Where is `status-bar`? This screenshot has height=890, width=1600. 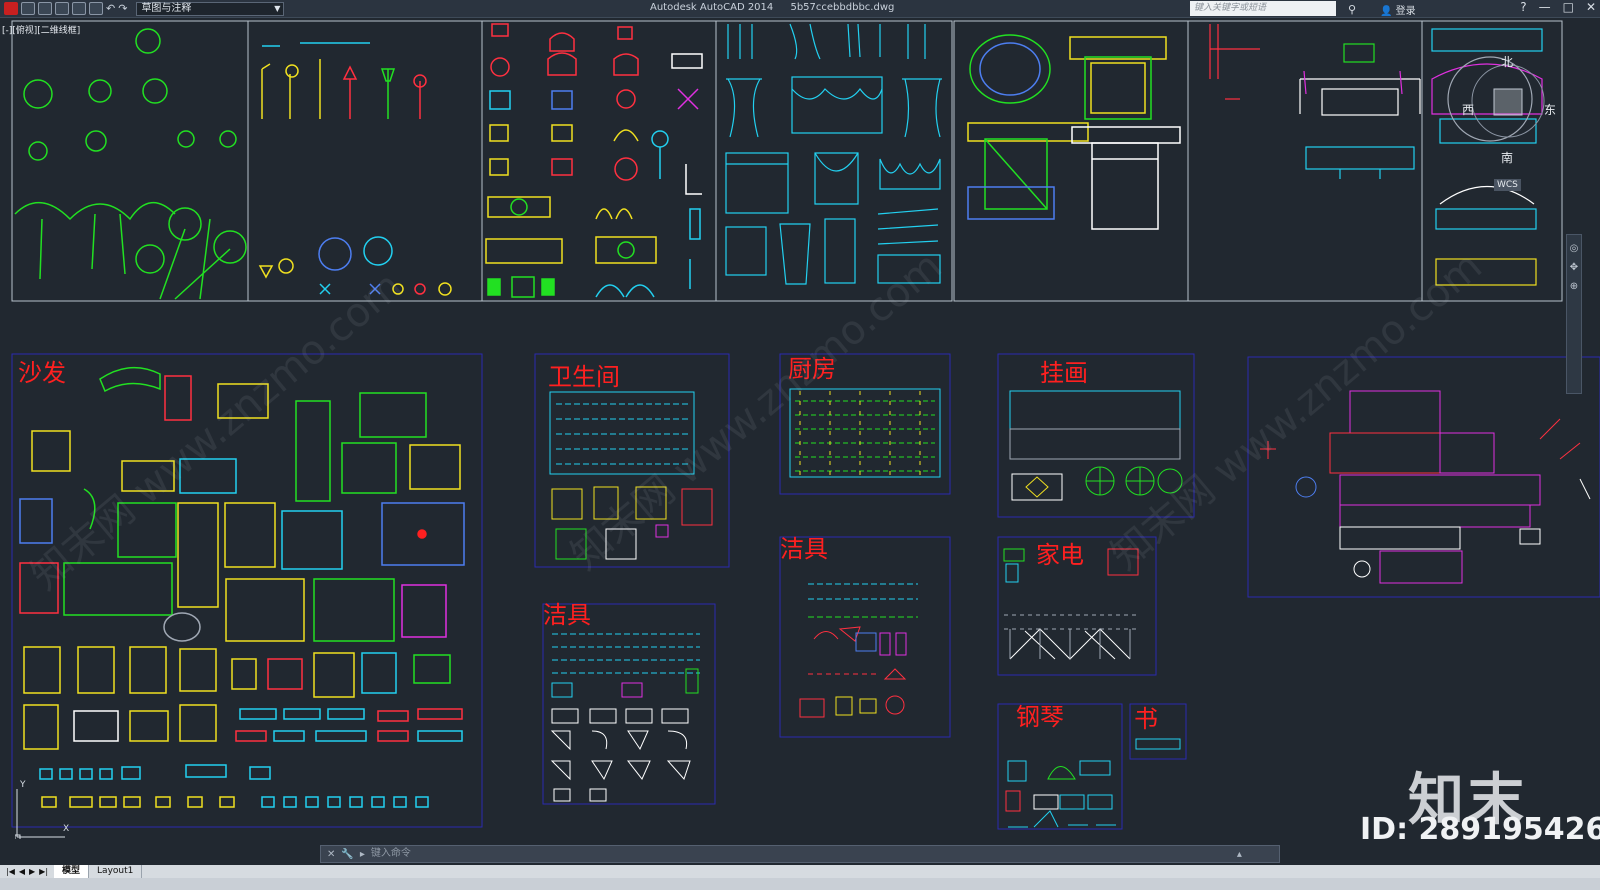 status-bar is located at coordinates (800, 884).